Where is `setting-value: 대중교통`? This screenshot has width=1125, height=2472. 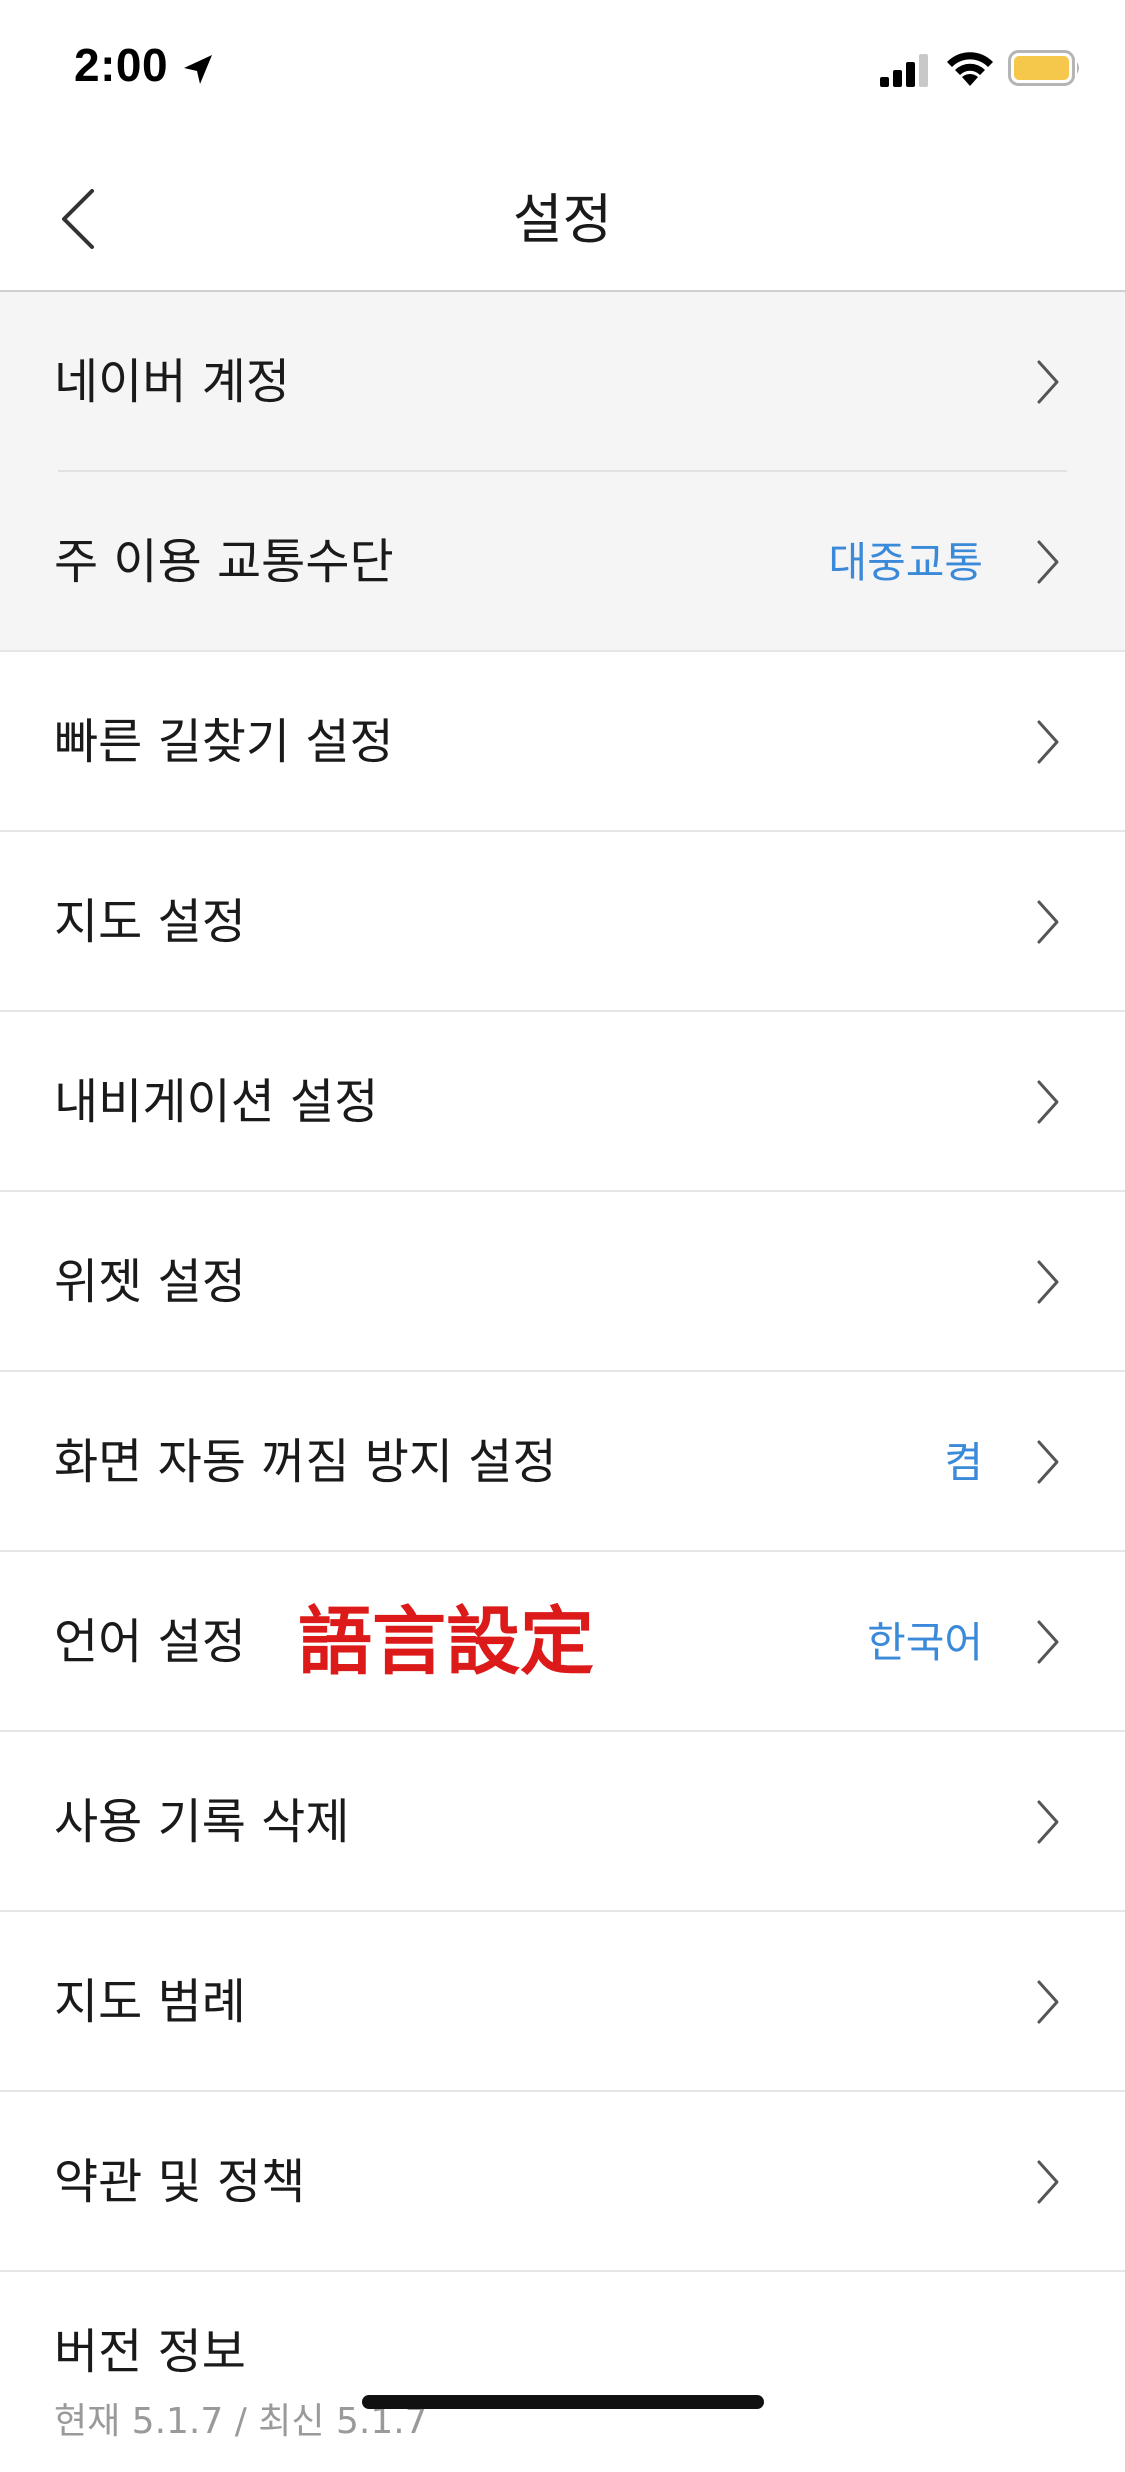
setting-value: 대중교통 is located at coordinates (905, 562).